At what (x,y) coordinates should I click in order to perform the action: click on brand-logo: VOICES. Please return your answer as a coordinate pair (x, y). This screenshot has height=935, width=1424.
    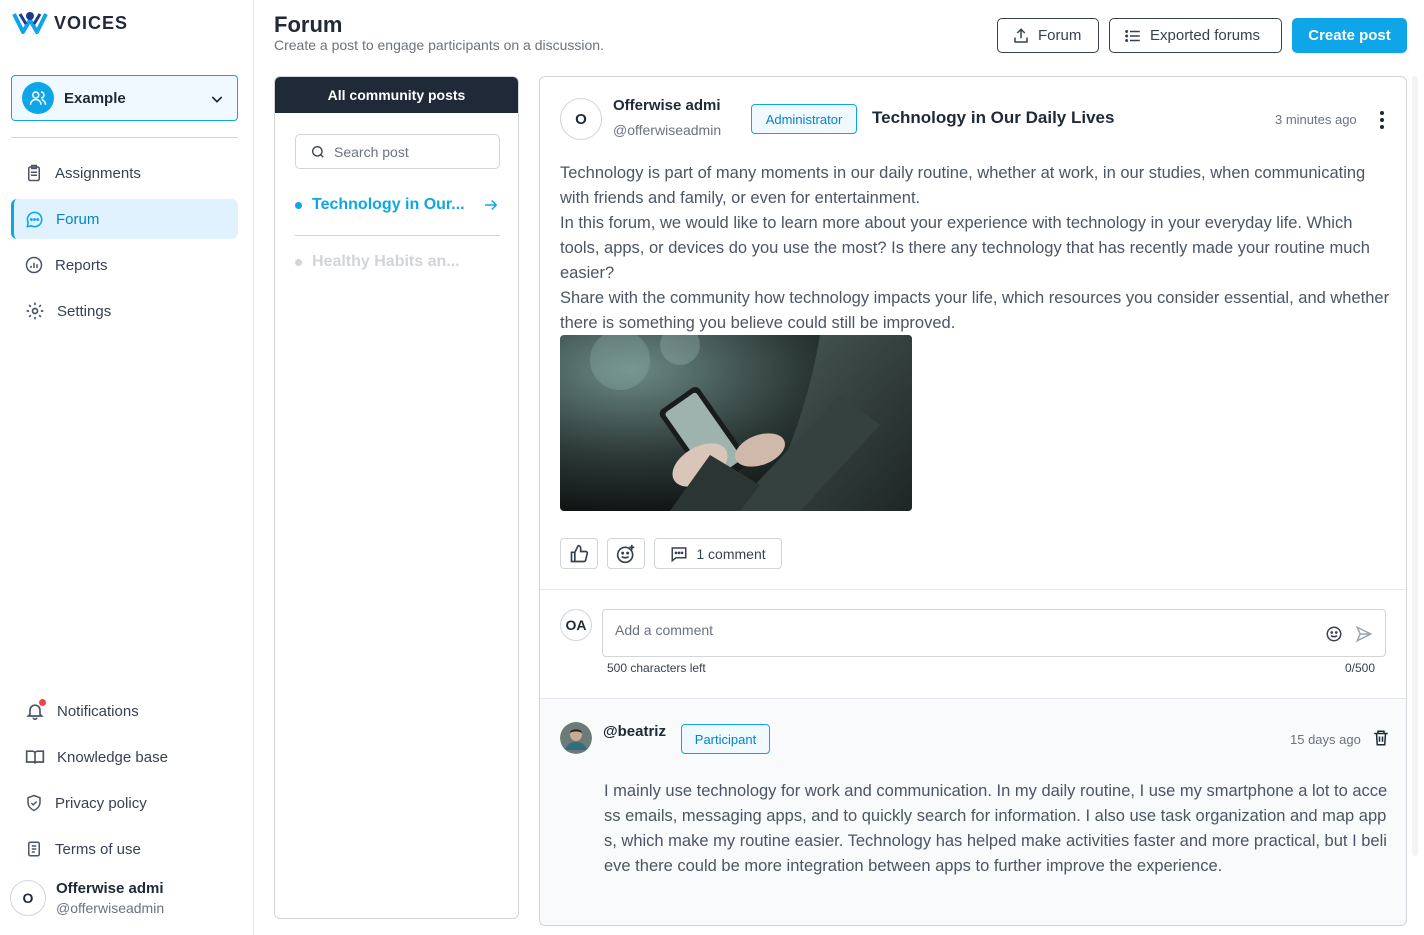
    Looking at the image, I should click on (70, 23).